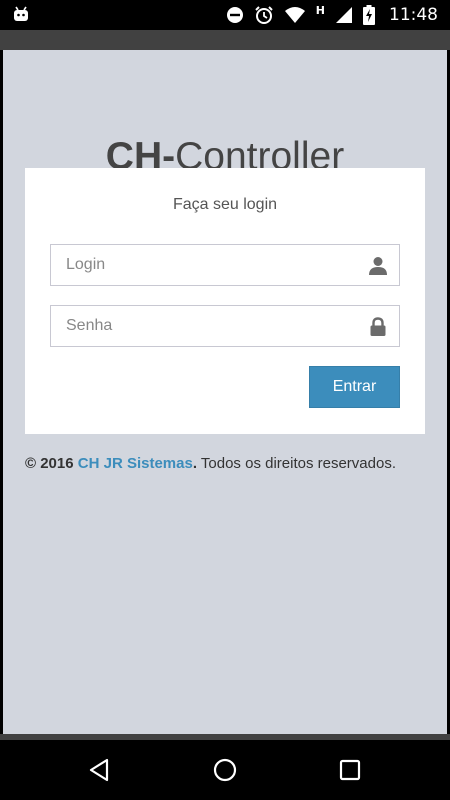 This screenshot has width=450, height=800. Describe the element at coordinates (21, 16) in the screenshot. I see `android-debug-icon` at that location.